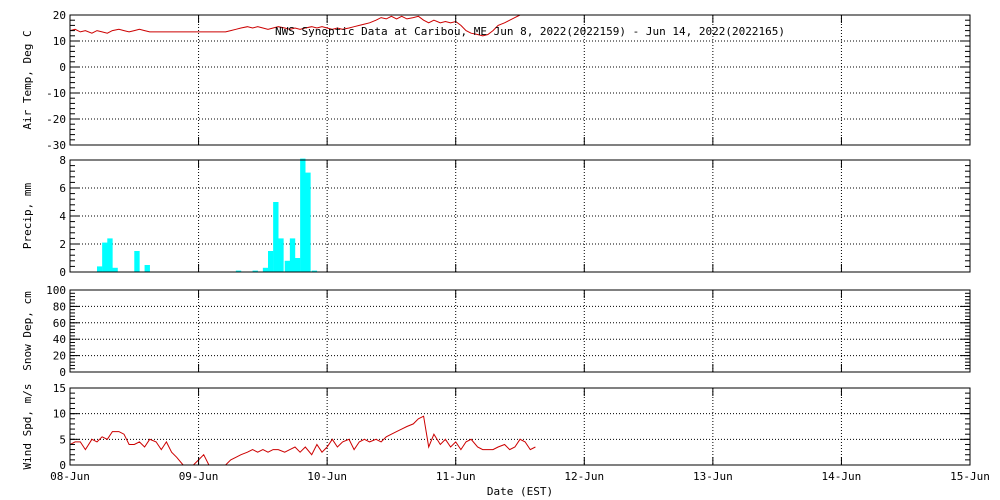  What do you see at coordinates (584, 476) in the screenshot?
I see `x-tick-label: 12-Jun` at bounding box center [584, 476].